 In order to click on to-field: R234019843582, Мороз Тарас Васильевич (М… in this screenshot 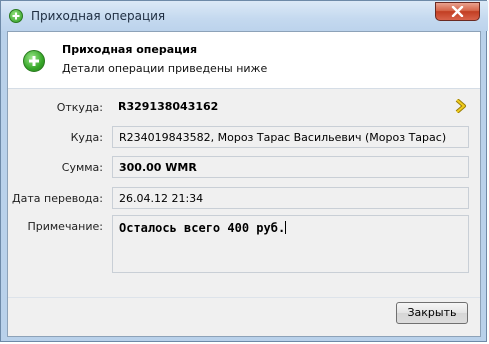, I will do `click(290, 137)`.